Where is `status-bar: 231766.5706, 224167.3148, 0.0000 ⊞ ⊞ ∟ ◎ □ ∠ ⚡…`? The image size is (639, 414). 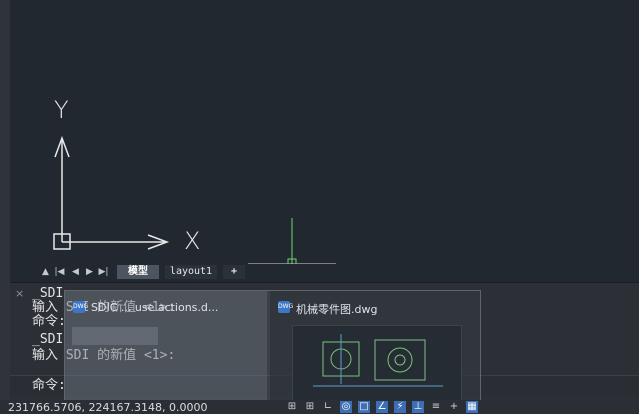
status-bar: 231766.5706, 224167.3148, 0.0000 ⊞ ⊞ ∟ ◎ □ ∠ ⚡… is located at coordinates (319, 407).